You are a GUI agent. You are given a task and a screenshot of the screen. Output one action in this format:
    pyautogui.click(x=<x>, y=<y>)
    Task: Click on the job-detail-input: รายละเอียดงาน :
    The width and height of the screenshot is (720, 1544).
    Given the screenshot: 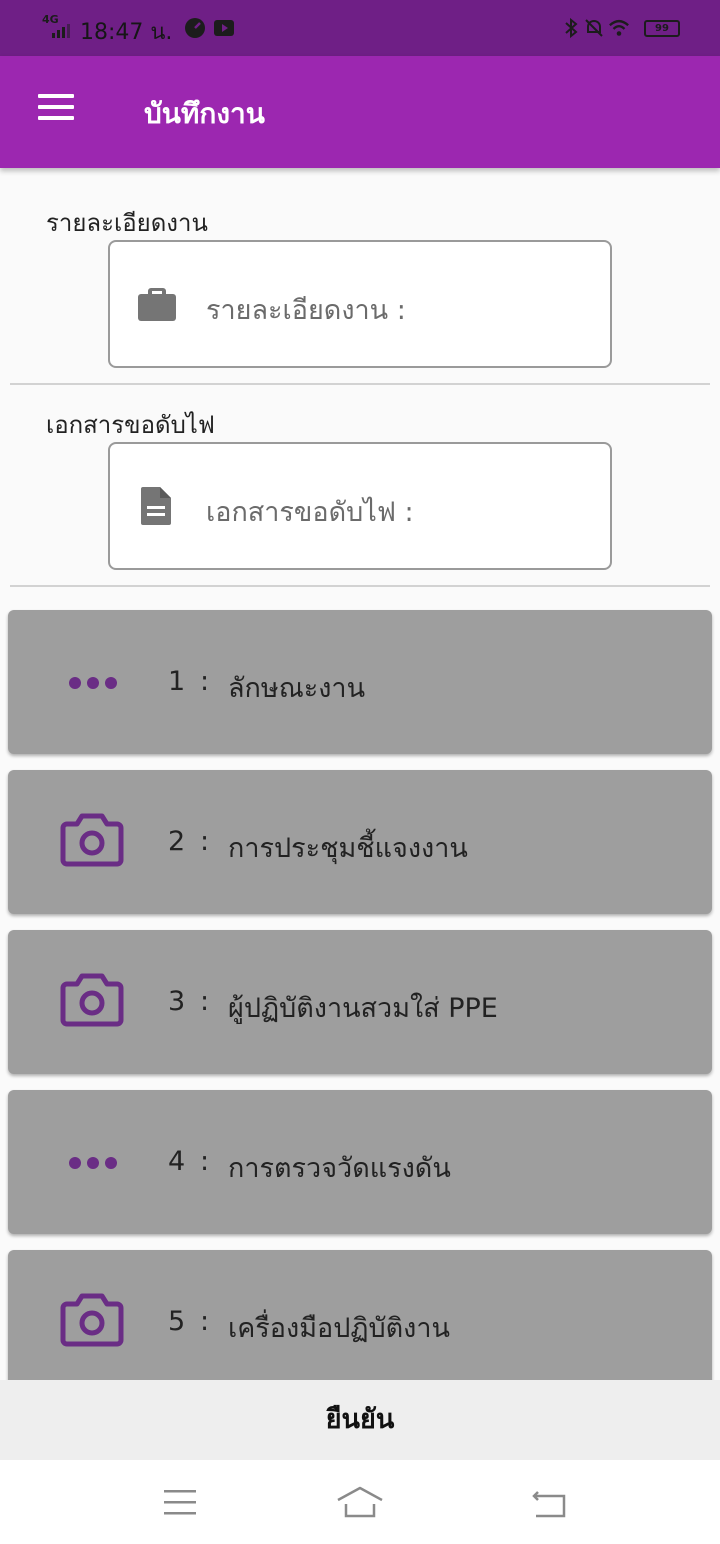 What is the action you would take?
    pyautogui.click(x=360, y=304)
    